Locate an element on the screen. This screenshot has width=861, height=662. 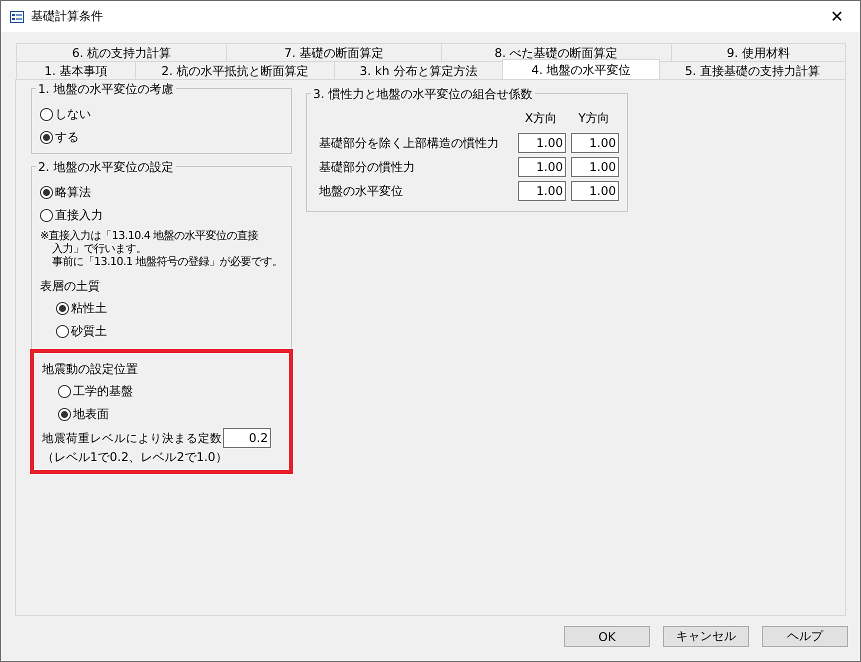
radio-button: しない is located at coordinates (65, 114).